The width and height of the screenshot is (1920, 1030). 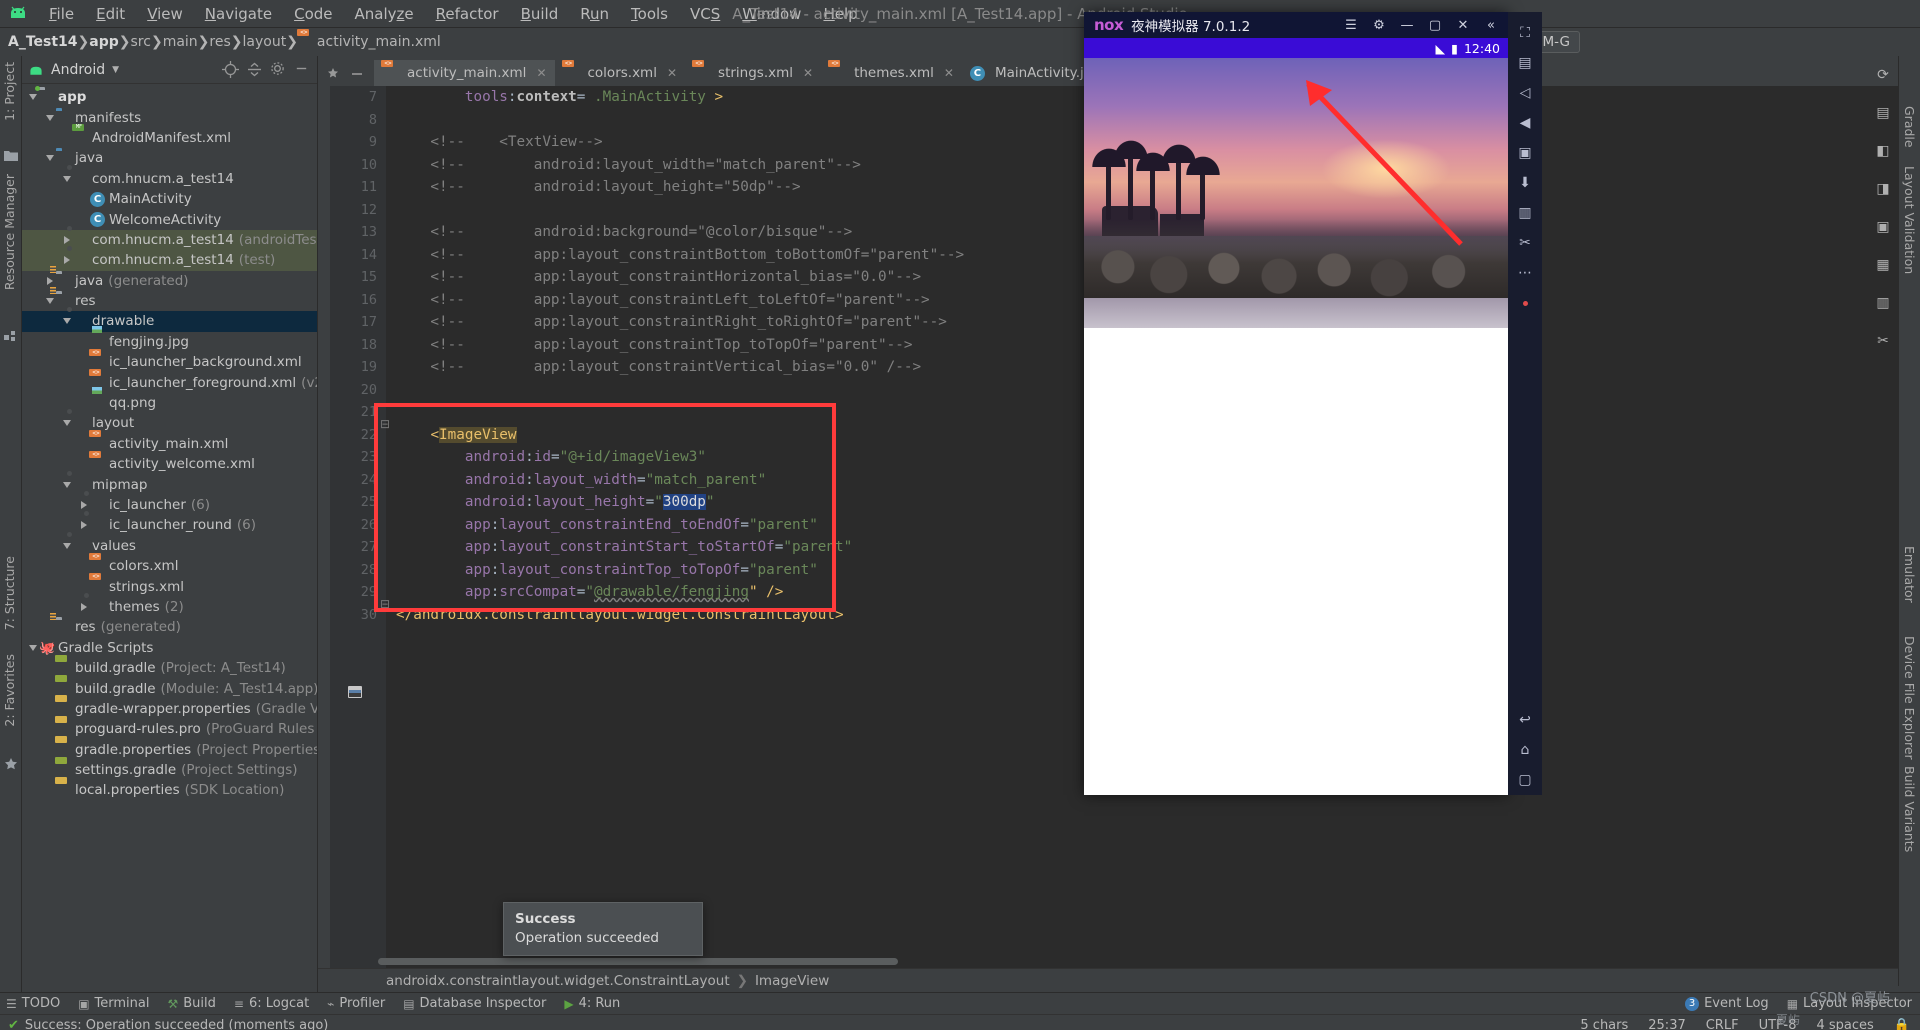 I want to click on bottom-tab-database-inspector: ▤ Database Inspector, so click(x=474, y=1003).